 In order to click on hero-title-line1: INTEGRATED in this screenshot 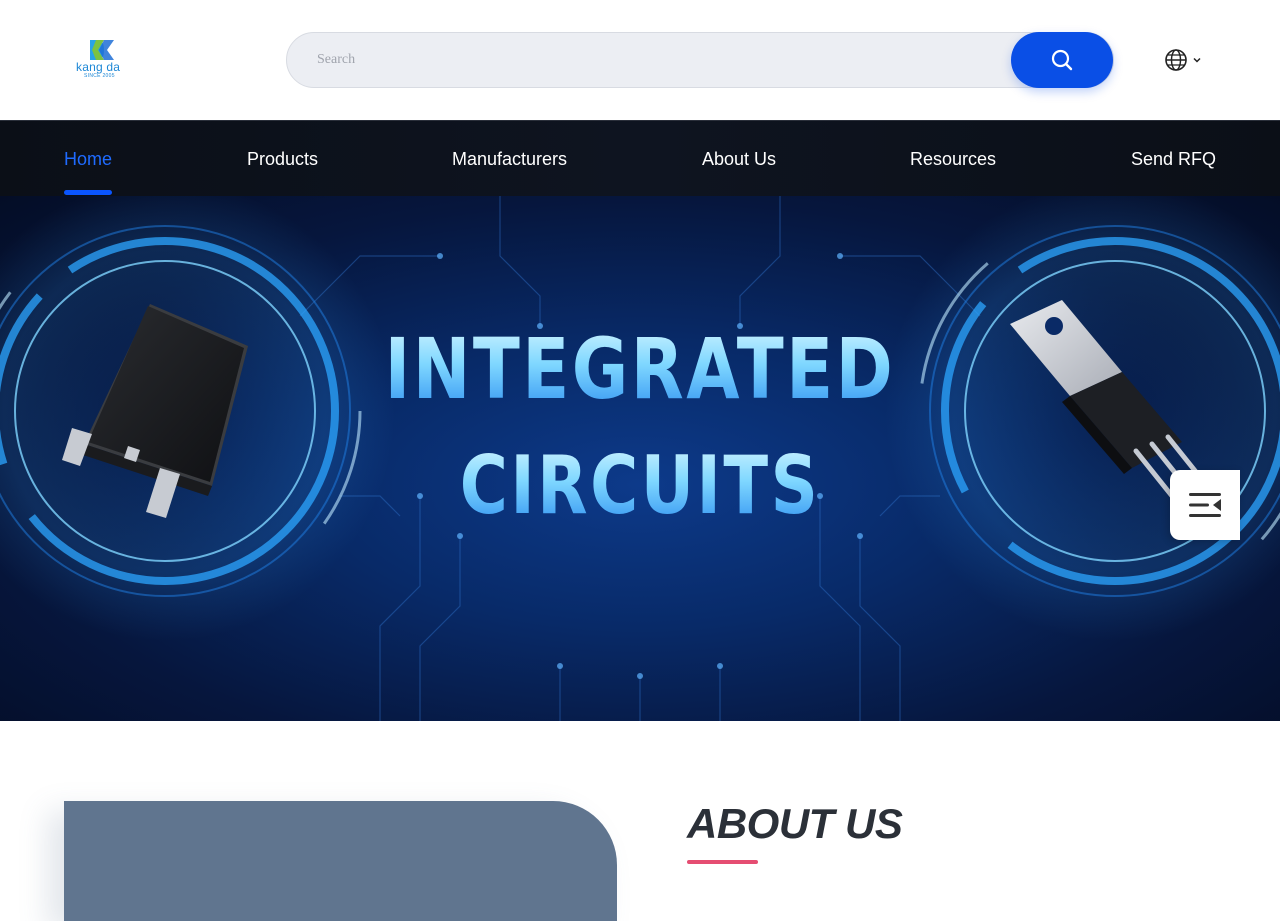, I will do `click(640, 369)`.